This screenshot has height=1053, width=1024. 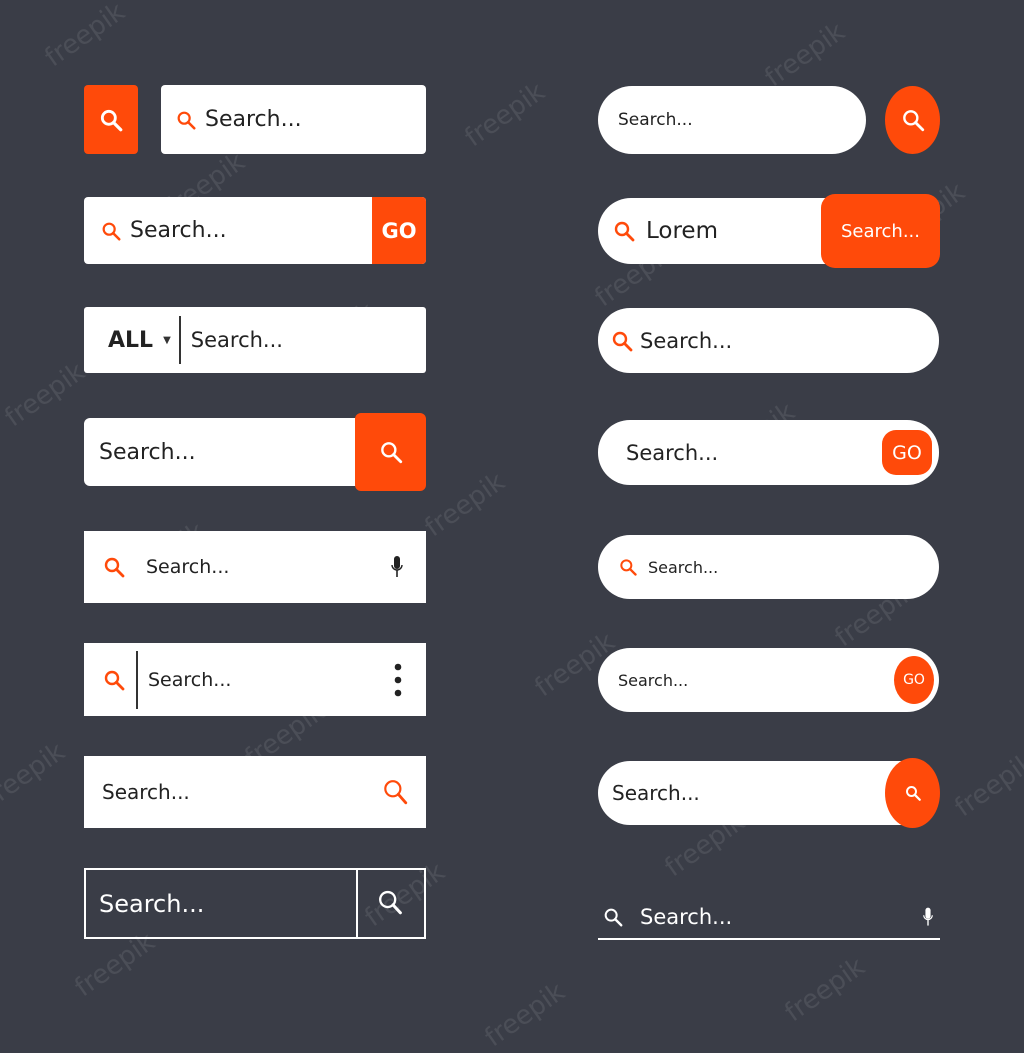 I want to click on category-dropdown: ALL, so click(x=130, y=340).